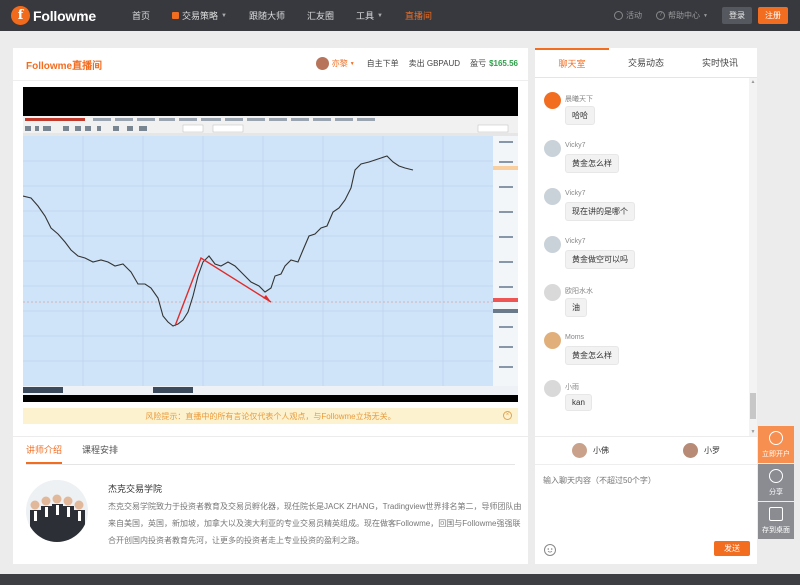 The height and width of the screenshot is (585, 800). Describe the element at coordinates (176, 15) in the screenshot. I see `strategy-tag-icon` at that location.